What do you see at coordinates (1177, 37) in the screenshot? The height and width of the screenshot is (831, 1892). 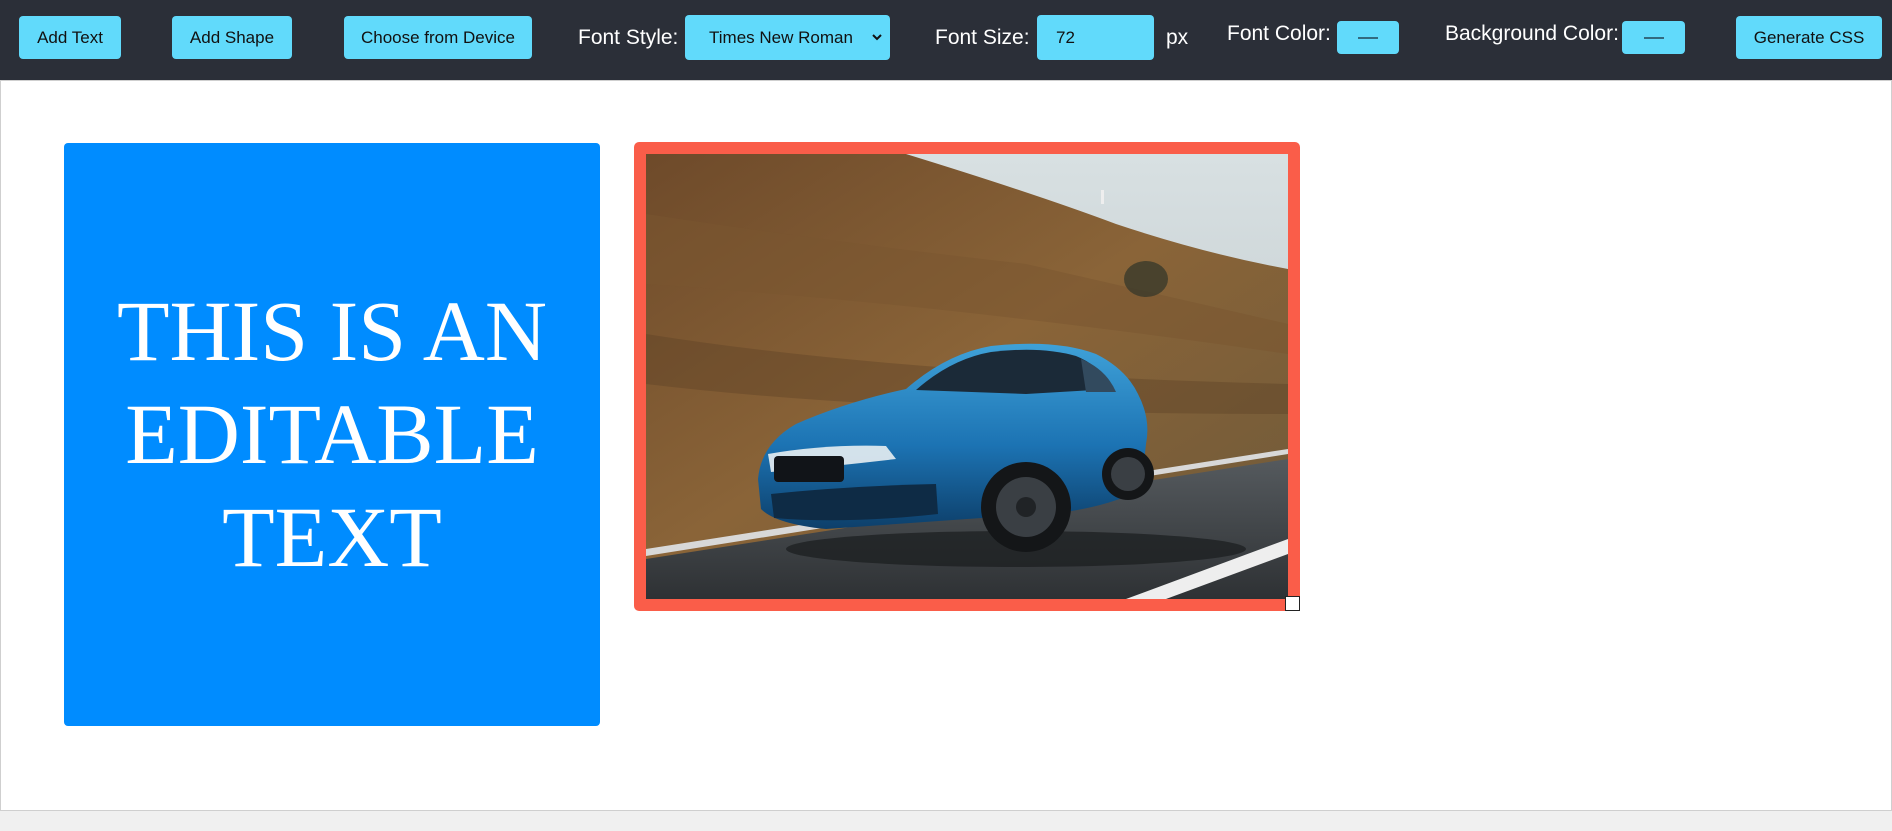 I see `font-size-unit: px` at bounding box center [1177, 37].